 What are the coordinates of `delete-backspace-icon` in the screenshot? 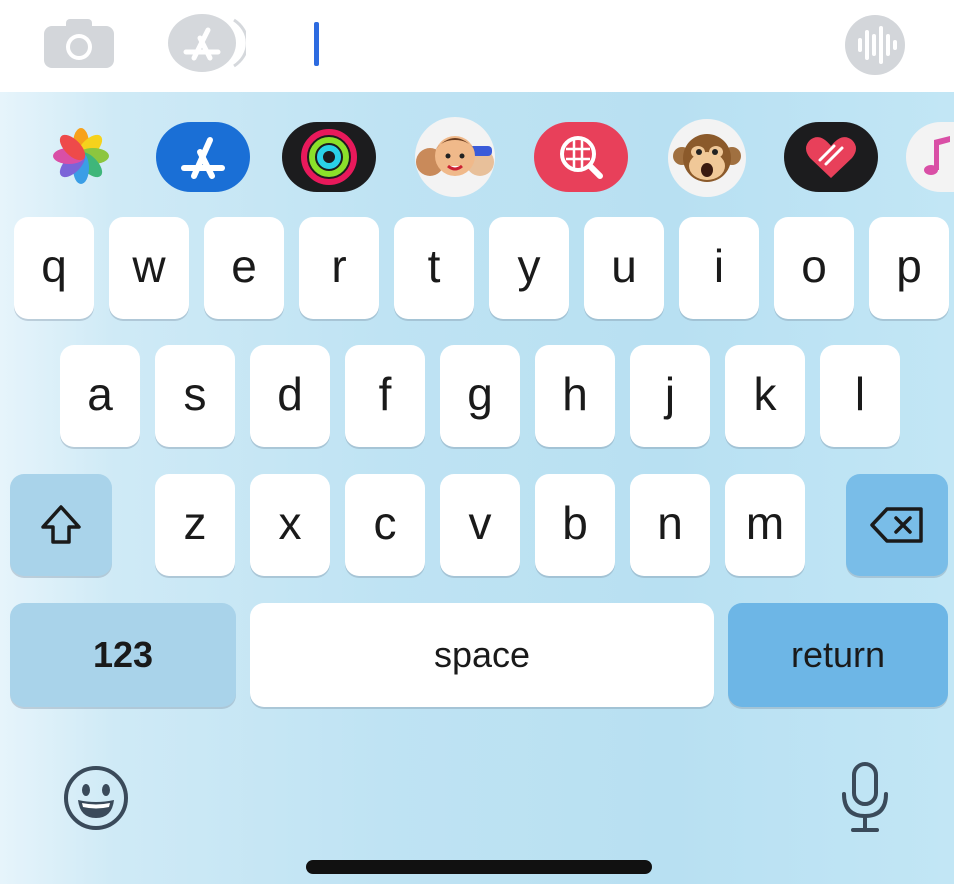 It's located at (896, 525).